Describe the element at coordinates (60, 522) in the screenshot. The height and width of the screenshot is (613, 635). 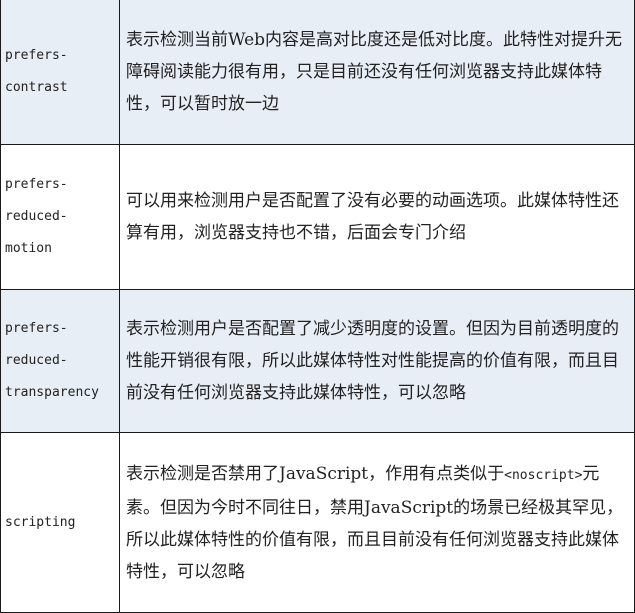
I see `feature-name: scripting` at that location.